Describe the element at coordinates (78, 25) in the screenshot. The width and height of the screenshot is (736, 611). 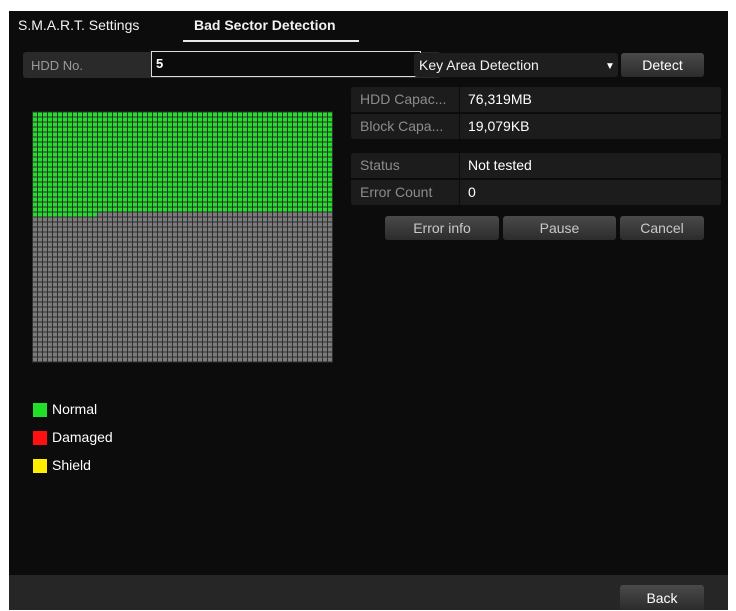
I see `tab-smart-settings: S.M.A.R.T. Settings` at that location.